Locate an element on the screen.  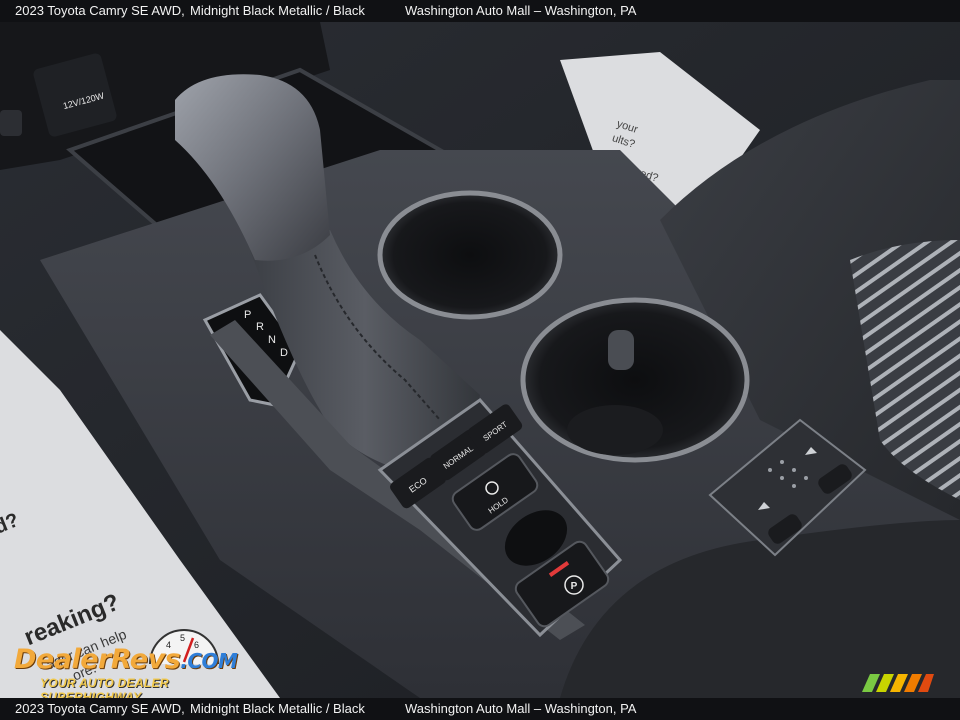
brand-stripes-icon is located at coordinates (898, 683).